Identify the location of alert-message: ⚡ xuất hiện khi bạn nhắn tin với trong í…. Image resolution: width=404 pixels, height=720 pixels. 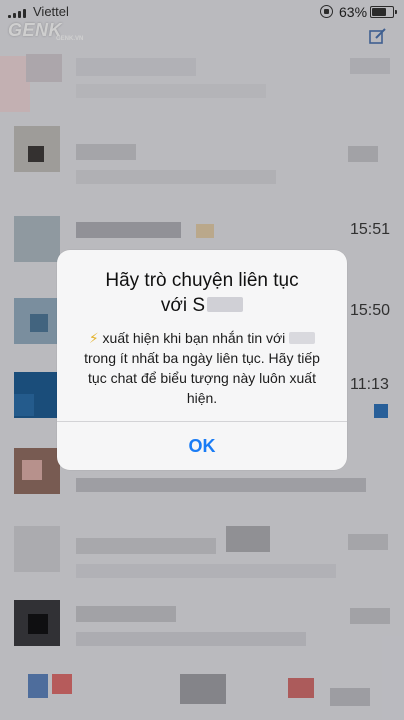
(202, 368).